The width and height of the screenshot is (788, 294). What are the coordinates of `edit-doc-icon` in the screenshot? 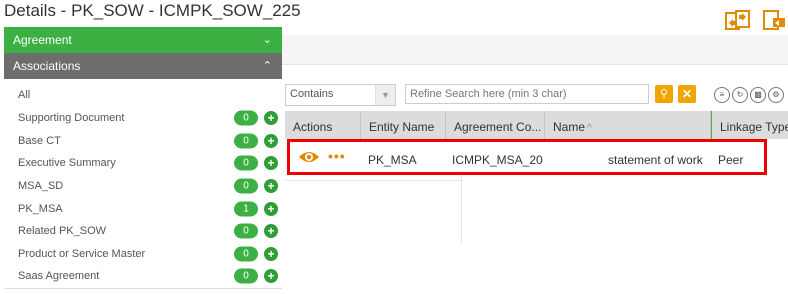 It's located at (774, 20).